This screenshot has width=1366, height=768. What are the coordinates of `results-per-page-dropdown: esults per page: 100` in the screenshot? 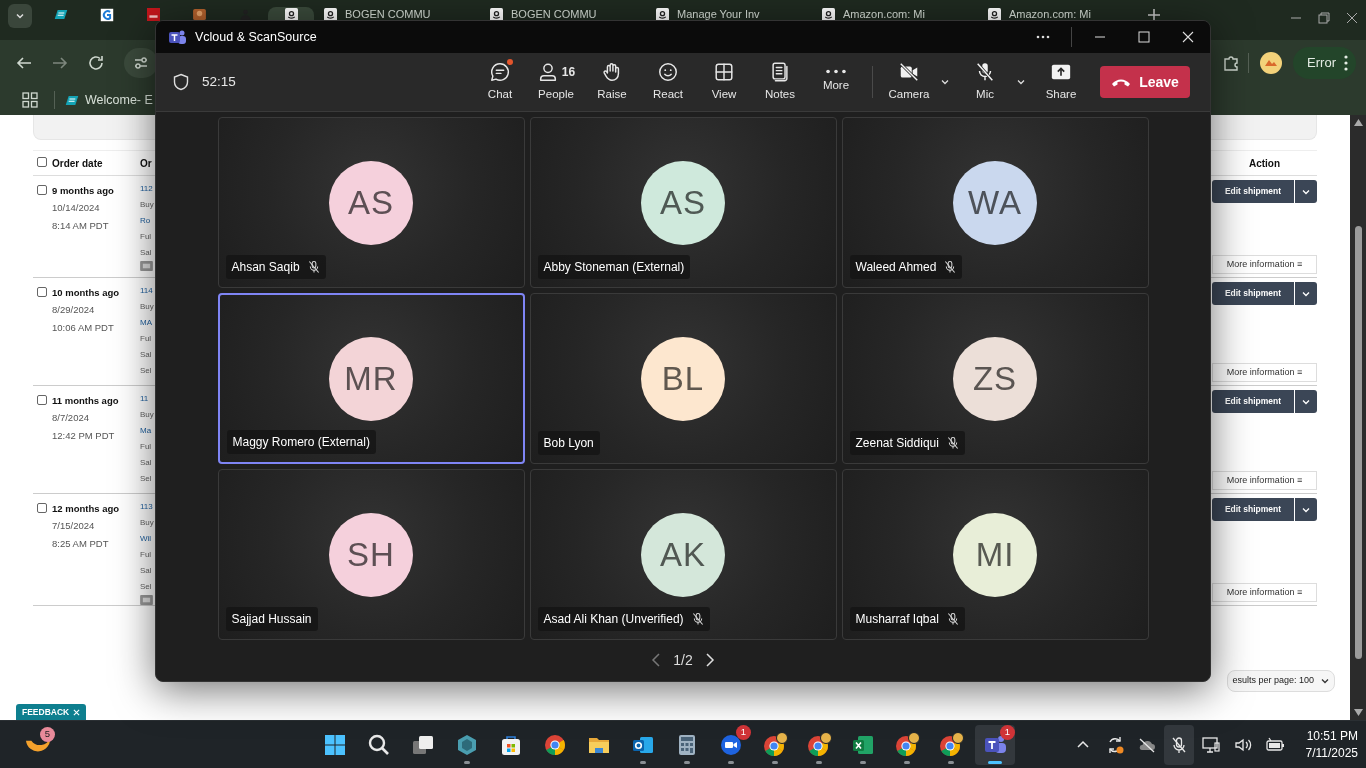 It's located at (1281, 681).